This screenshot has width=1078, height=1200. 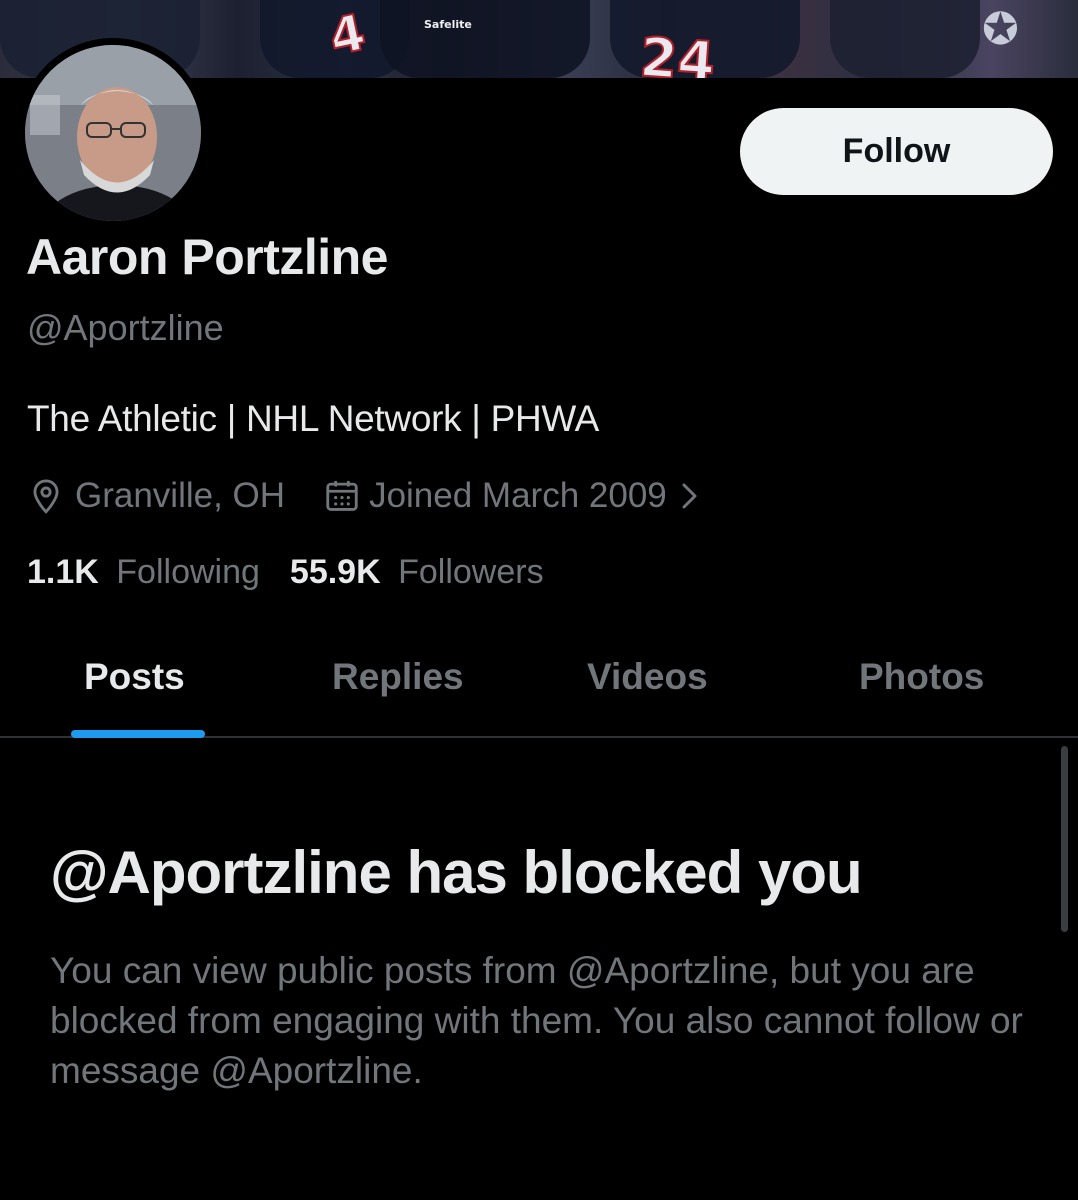 What do you see at coordinates (335, 572) in the screenshot?
I see `followers-count: 55.9K` at bounding box center [335, 572].